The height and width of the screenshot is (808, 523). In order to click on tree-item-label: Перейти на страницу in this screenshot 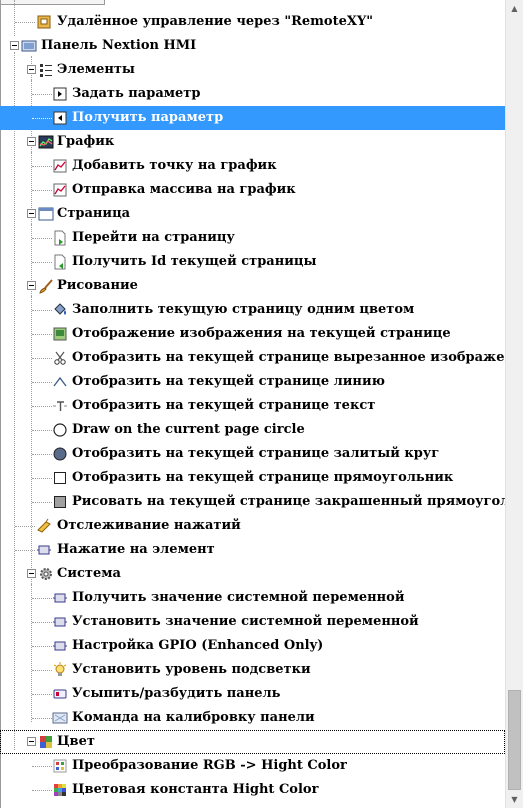, I will do `click(153, 237)`.